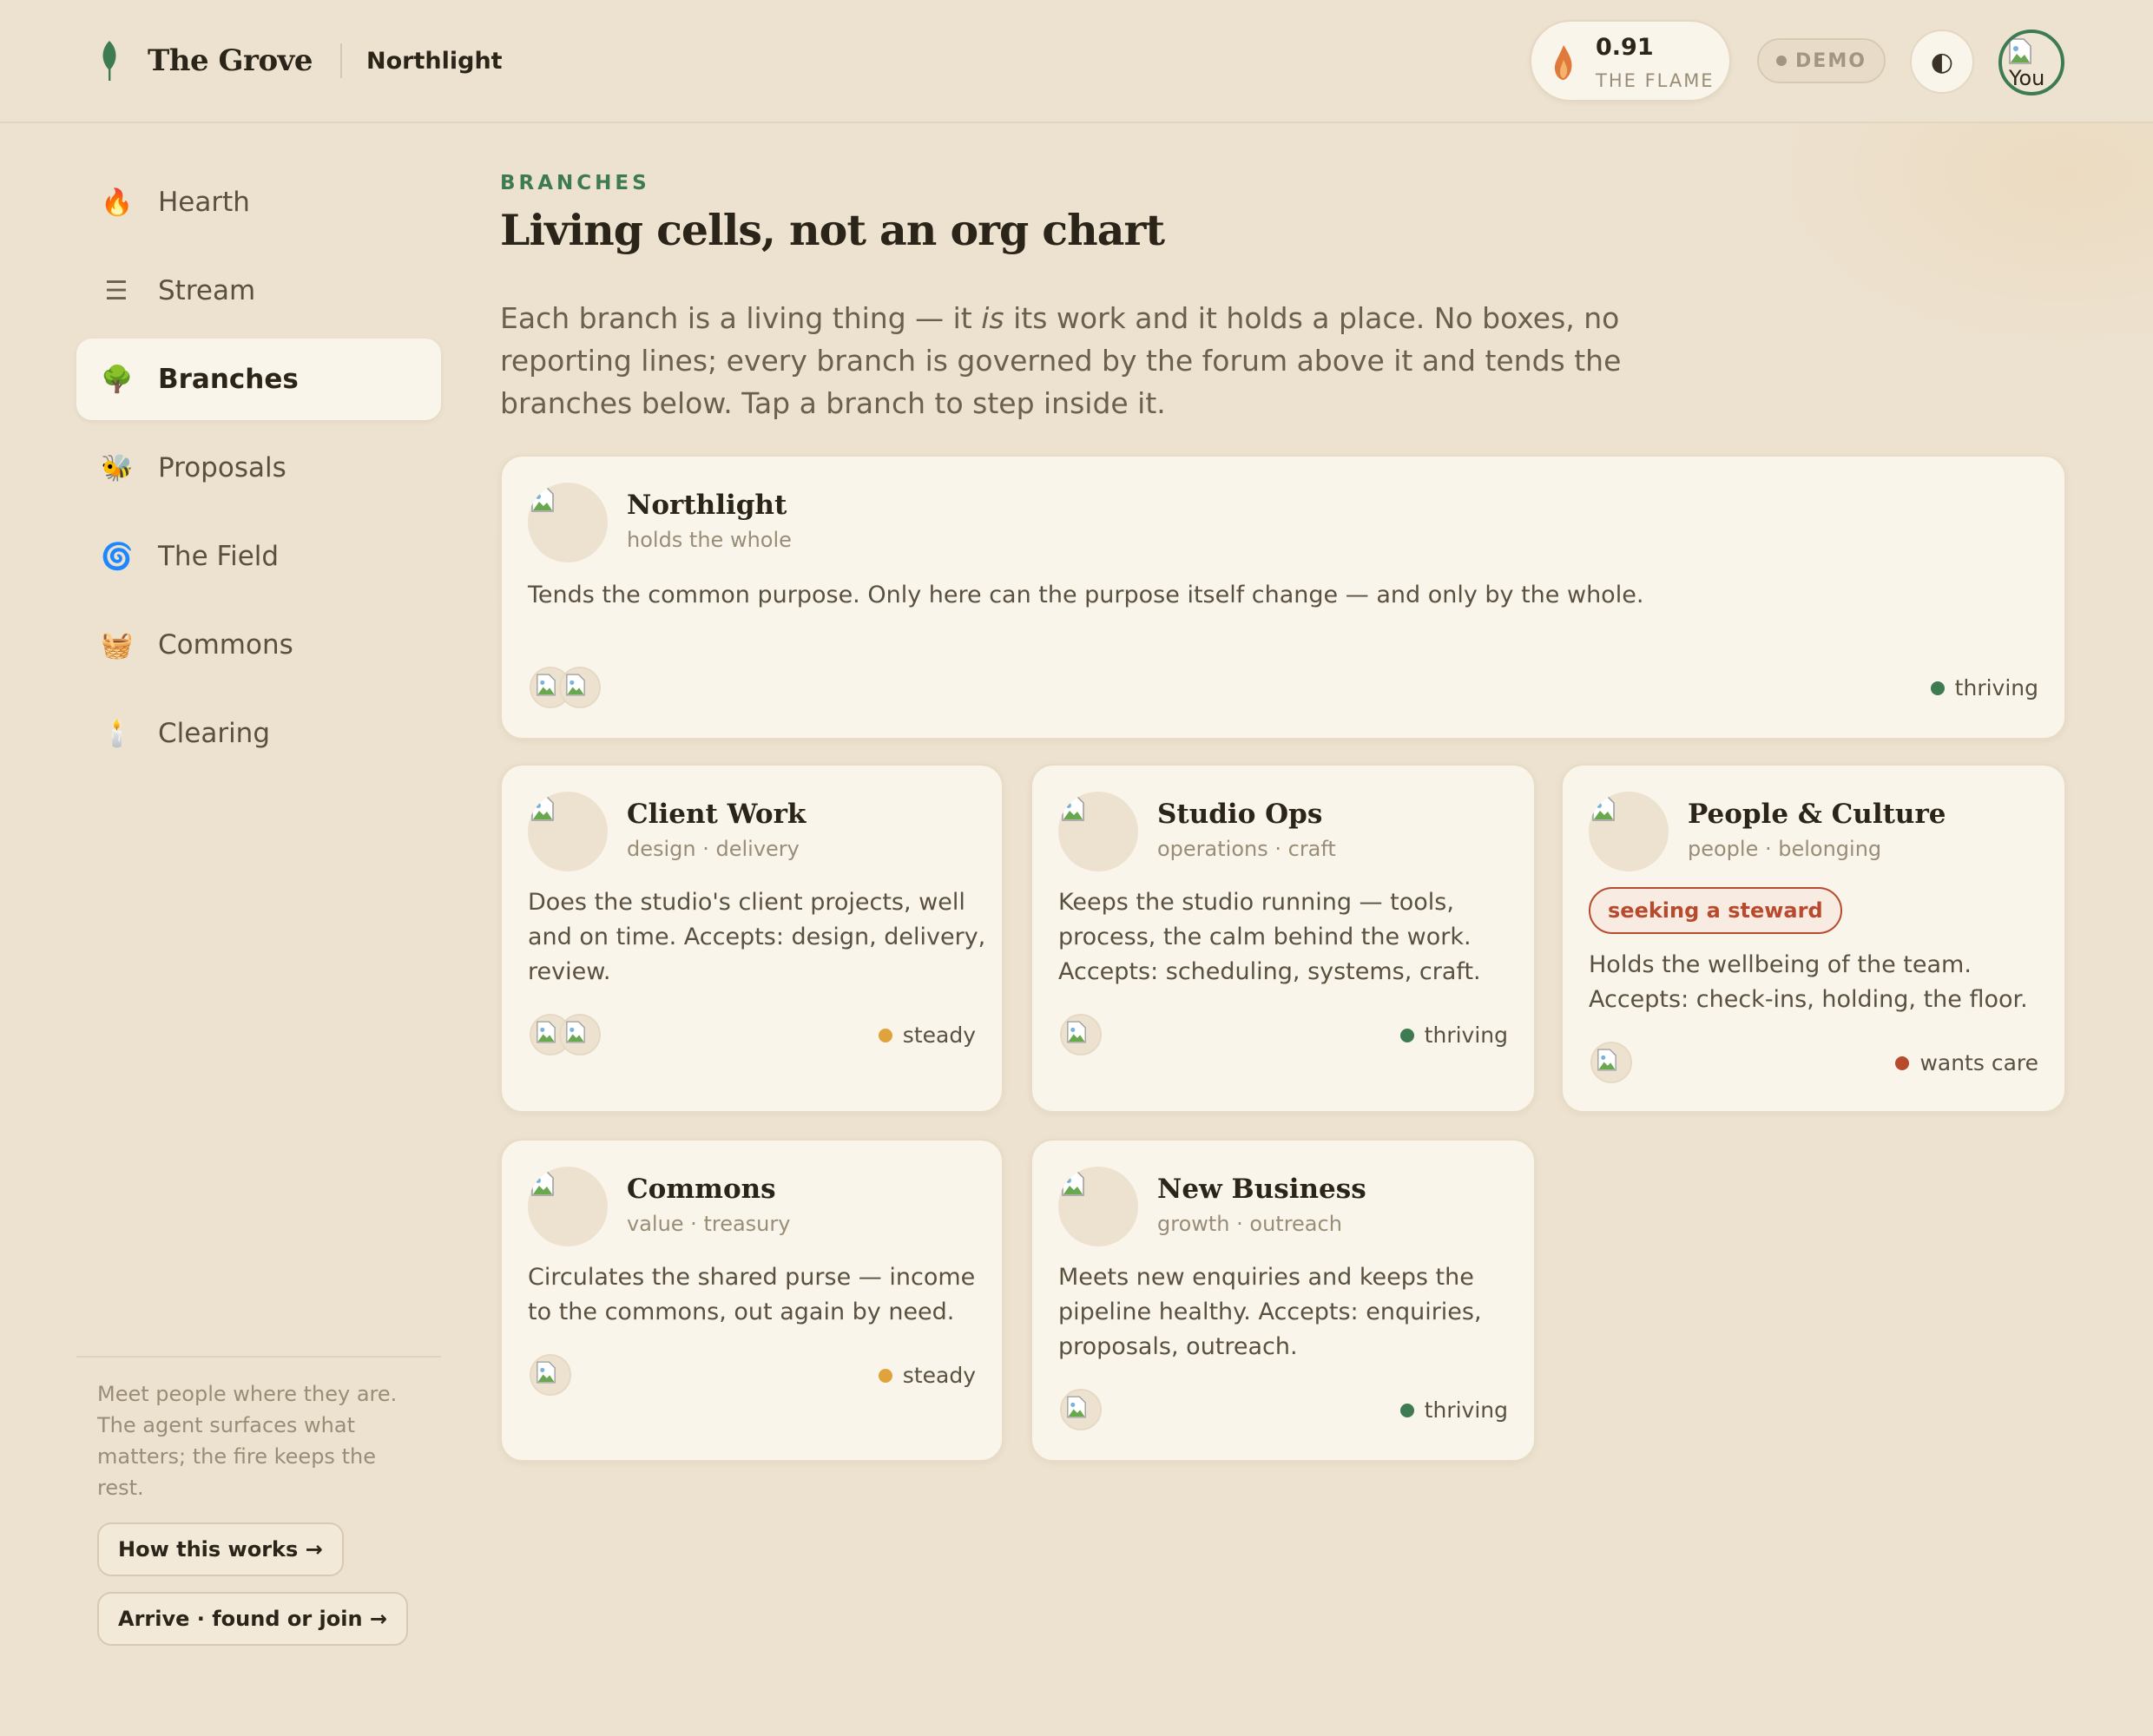 The width and height of the screenshot is (2153, 1736). I want to click on app-name: The Grove, so click(230, 60).